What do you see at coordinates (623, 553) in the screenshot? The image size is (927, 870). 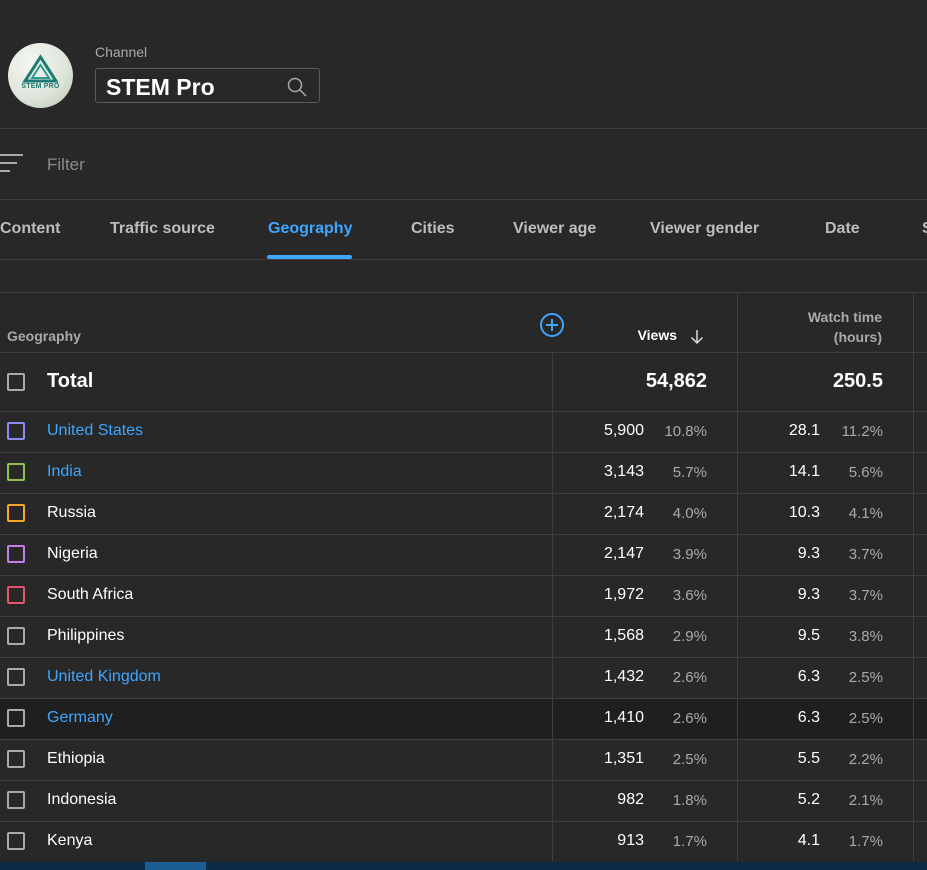 I see `views-value: 2,147` at bounding box center [623, 553].